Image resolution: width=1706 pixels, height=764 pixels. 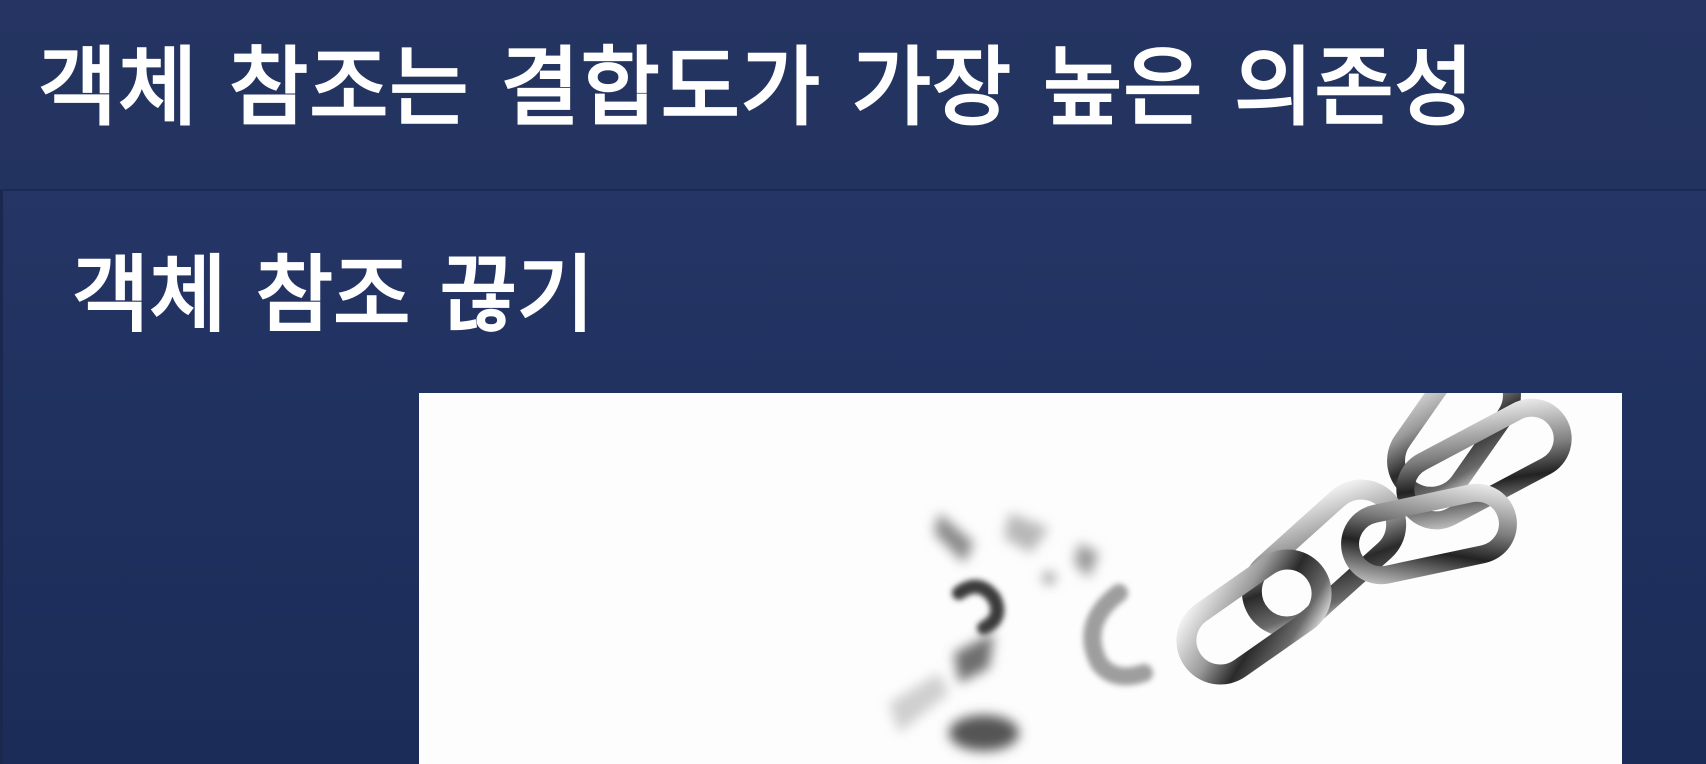 What do you see at coordinates (994, 632) in the screenshot?
I see `debris-fragments` at bounding box center [994, 632].